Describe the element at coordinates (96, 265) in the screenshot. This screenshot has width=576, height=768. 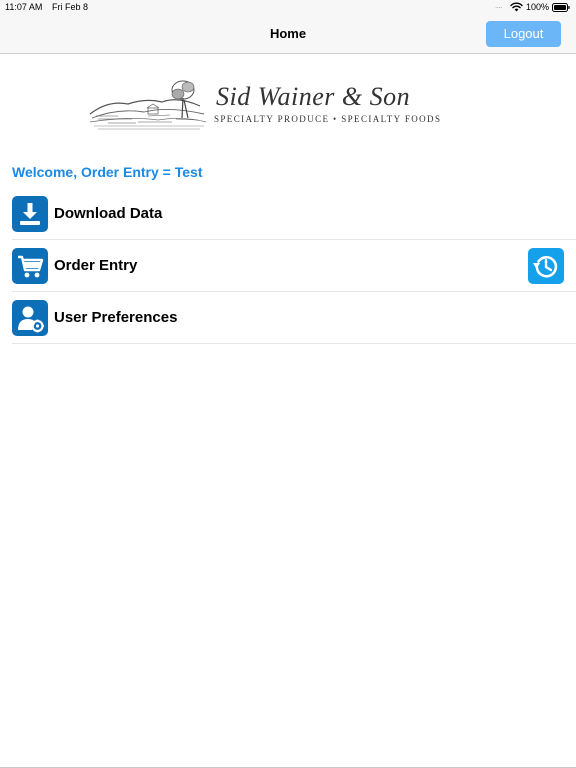
I see `menu-item-label: Order Entry` at that location.